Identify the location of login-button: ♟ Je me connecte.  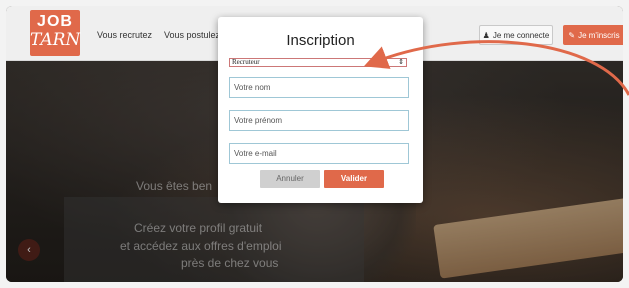
(516, 35).